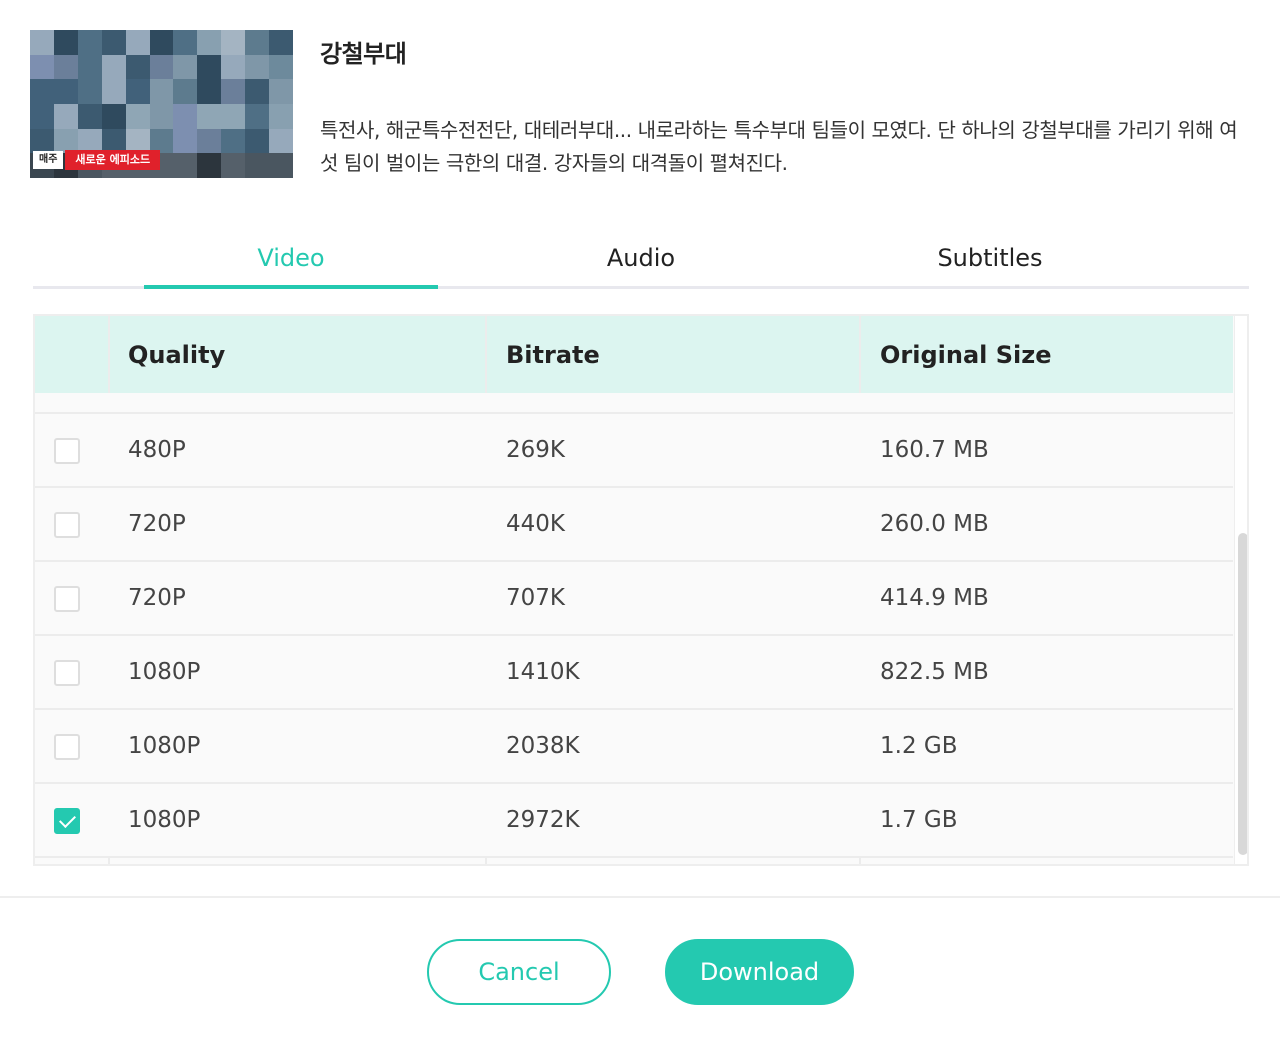  What do you see at coordinates (553, 354) in the screenshot?
I see `column-header-bitrate: Bitrate` at bounding box center [553, 354].